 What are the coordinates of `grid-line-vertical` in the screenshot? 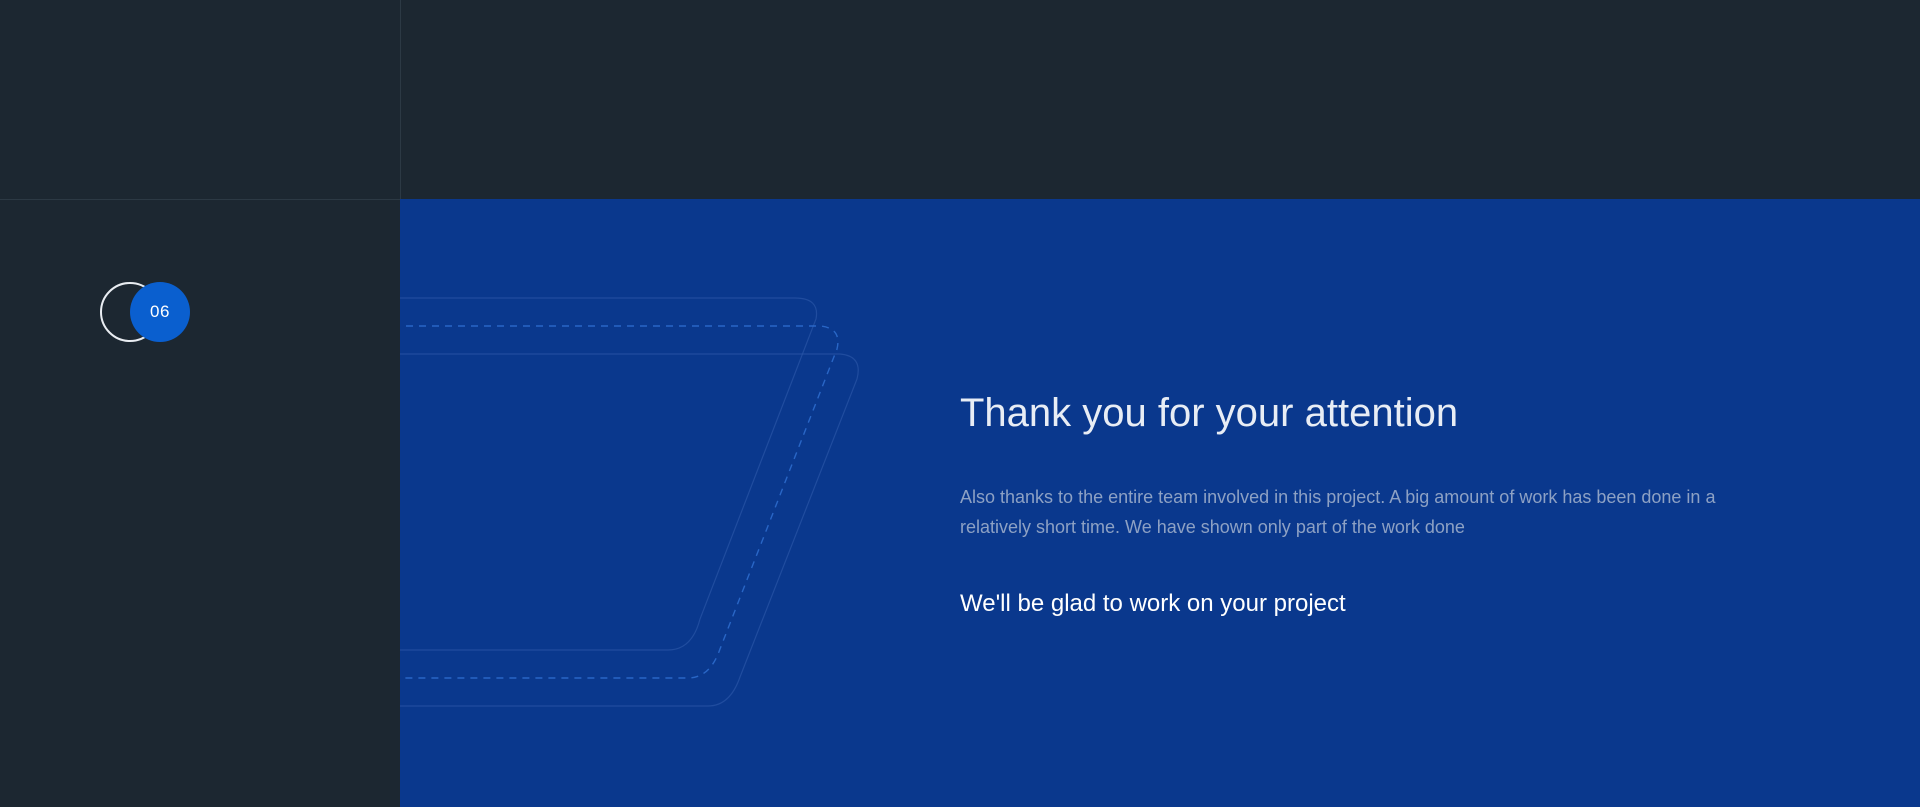 It's located at (400, 100).